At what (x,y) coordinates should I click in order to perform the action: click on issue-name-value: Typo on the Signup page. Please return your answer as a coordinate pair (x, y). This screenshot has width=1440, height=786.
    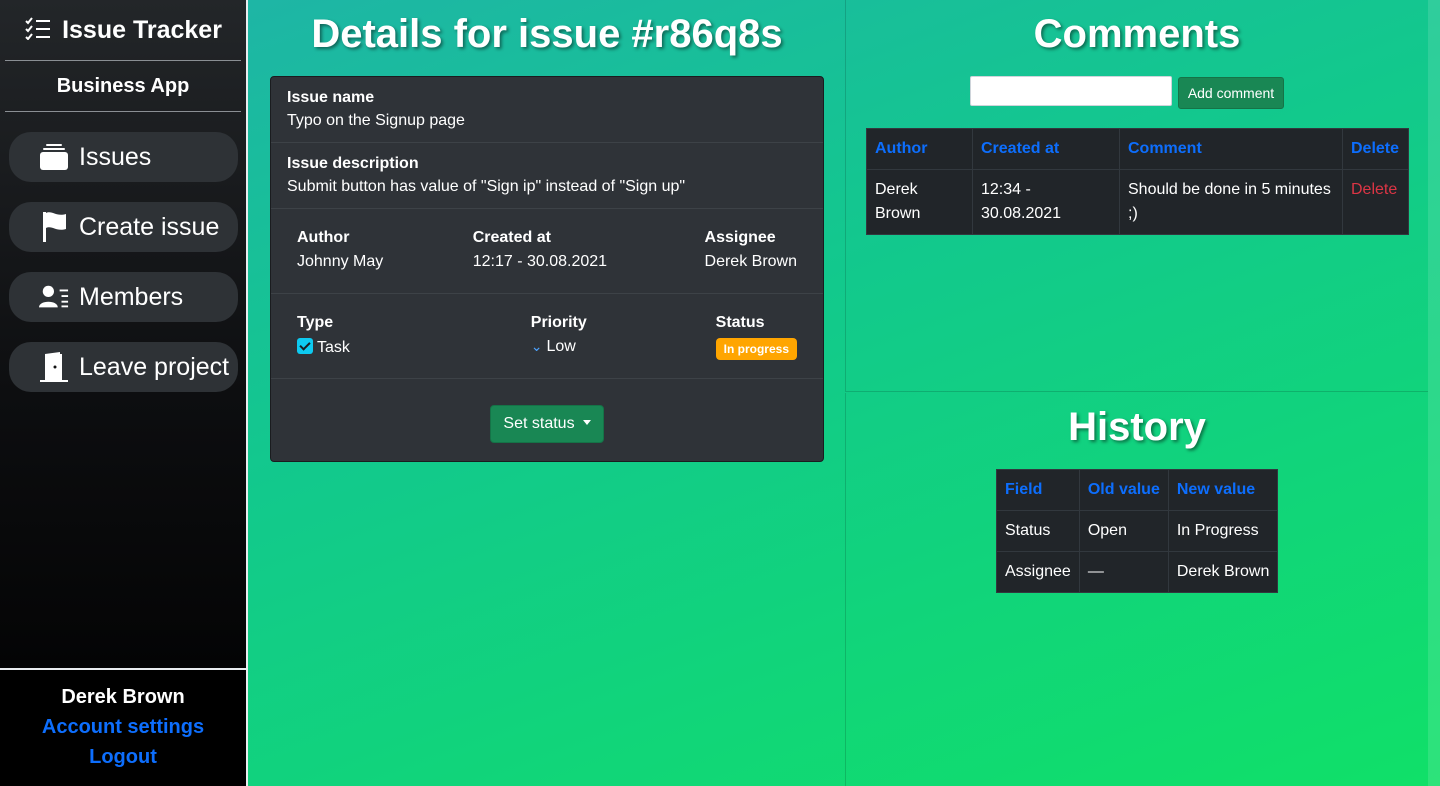
    Looking at the image, I should click on (376, 120).